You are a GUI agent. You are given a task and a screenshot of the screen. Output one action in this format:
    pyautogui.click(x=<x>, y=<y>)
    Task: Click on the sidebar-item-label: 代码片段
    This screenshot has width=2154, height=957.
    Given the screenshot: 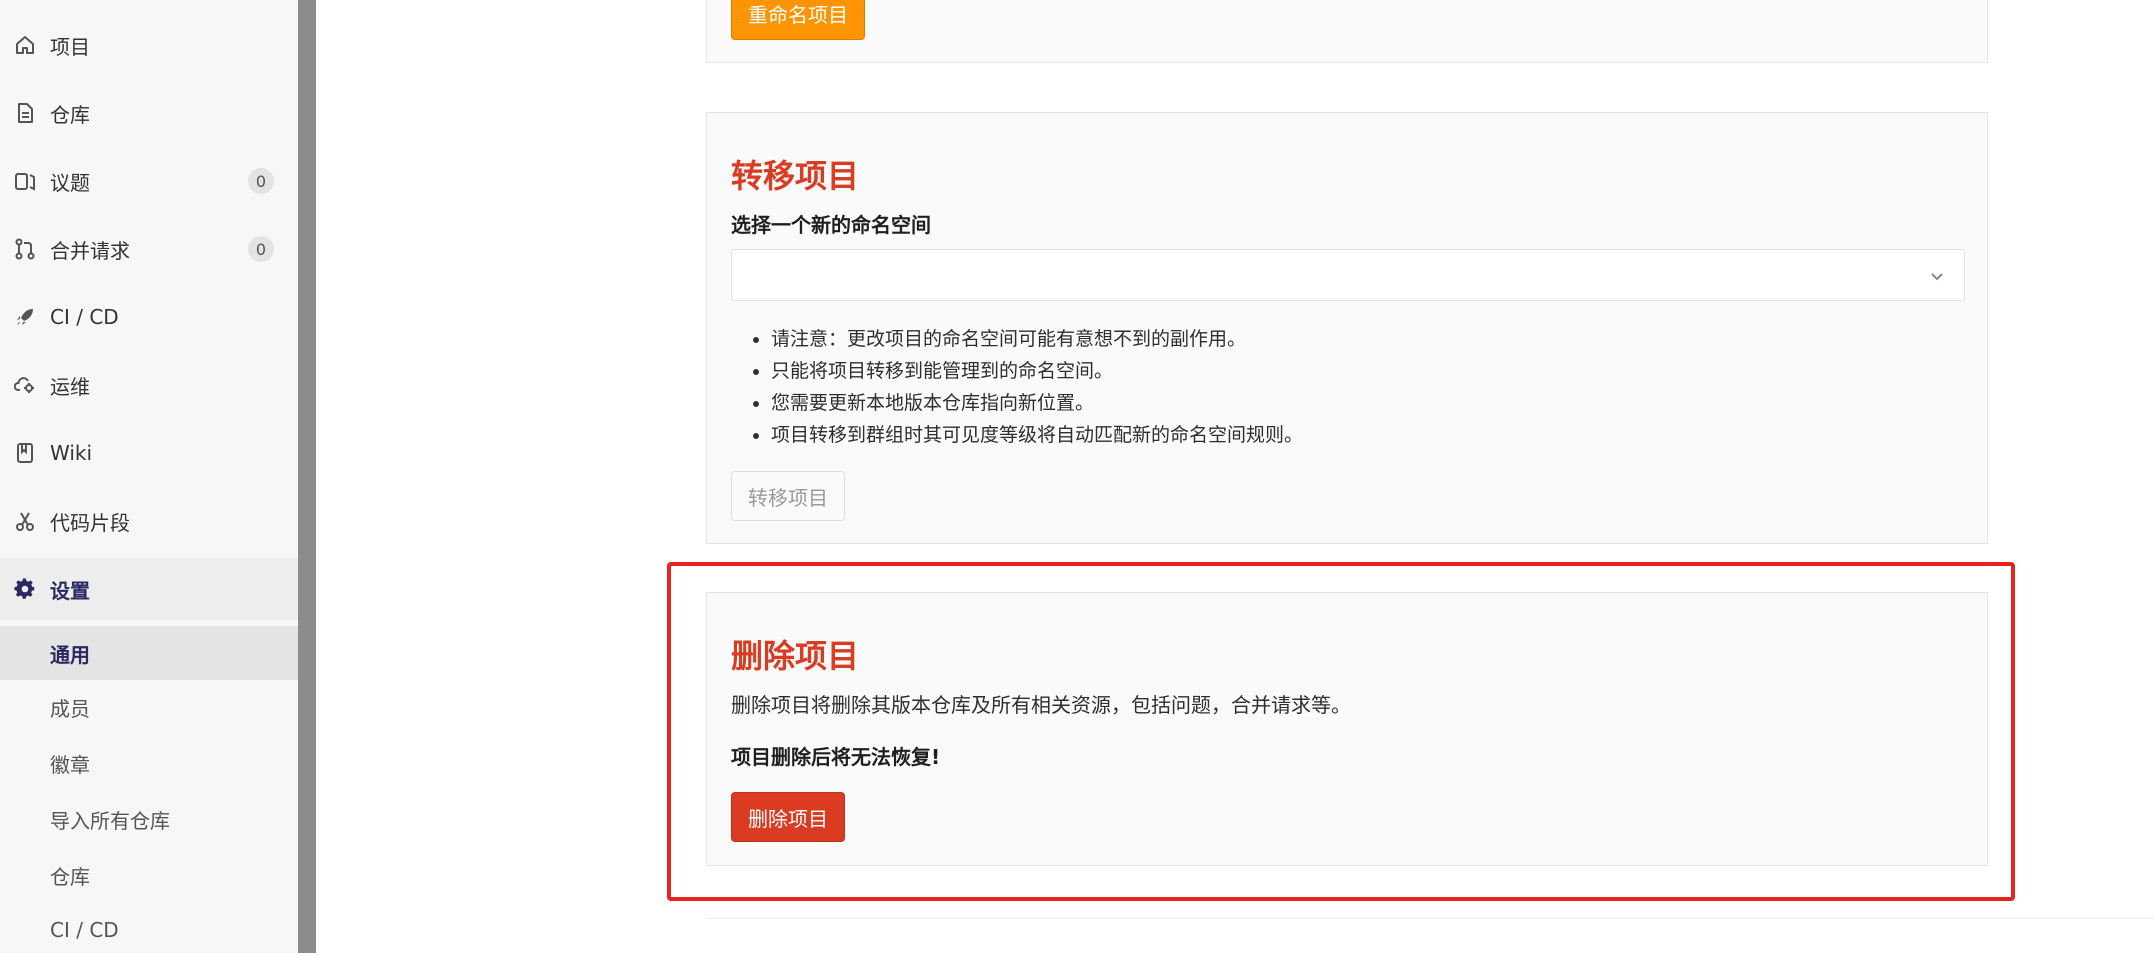 What is the action you would take?
    pyautogui.click(x=90, y=522)
    